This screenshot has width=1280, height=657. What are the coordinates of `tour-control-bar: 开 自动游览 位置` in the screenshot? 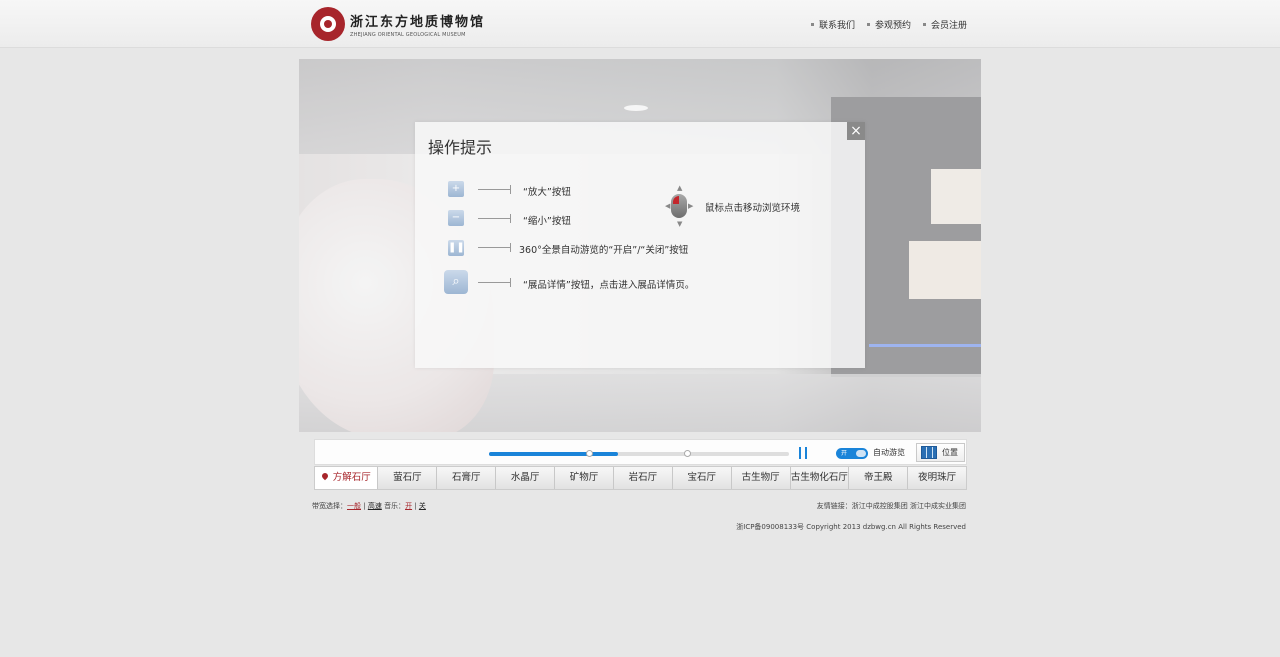 It's located at (640, 452).